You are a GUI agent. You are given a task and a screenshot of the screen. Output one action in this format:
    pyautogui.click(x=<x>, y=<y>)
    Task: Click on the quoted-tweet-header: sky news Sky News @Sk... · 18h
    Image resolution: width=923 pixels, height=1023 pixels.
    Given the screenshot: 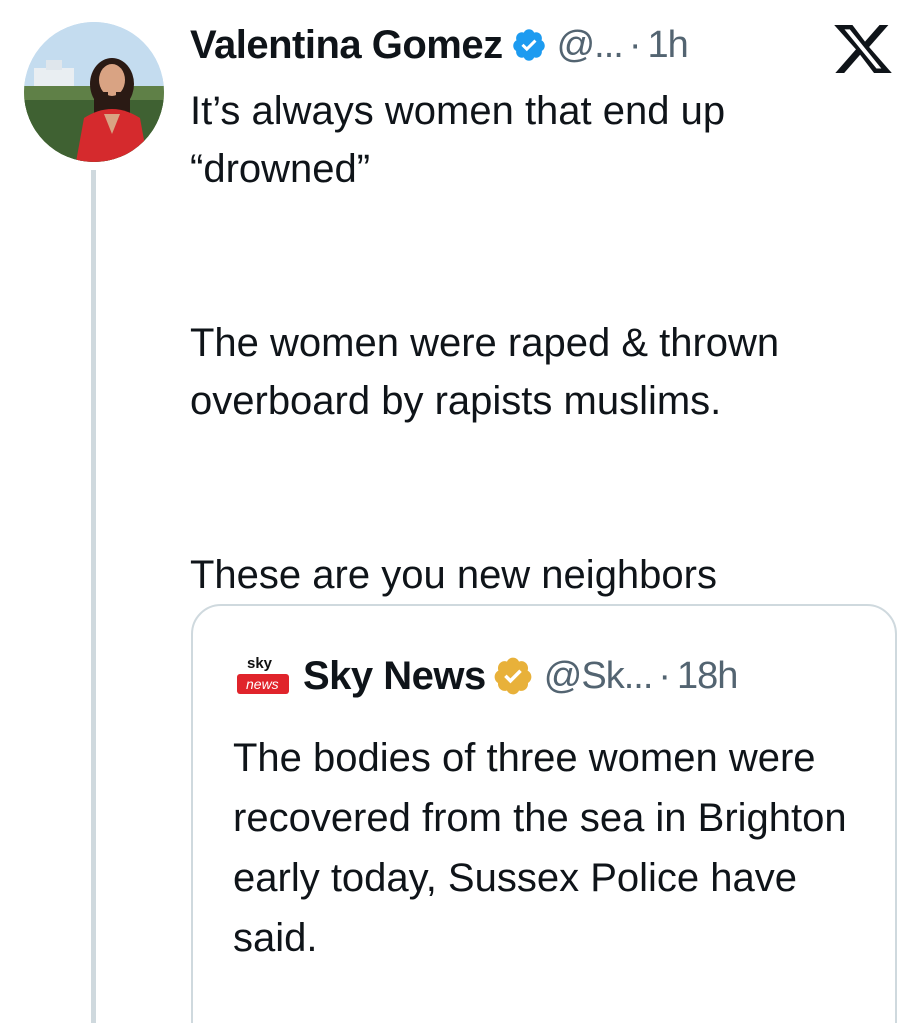 What is the action you would take?
    pyautogui.click(x=485, y=676)
    